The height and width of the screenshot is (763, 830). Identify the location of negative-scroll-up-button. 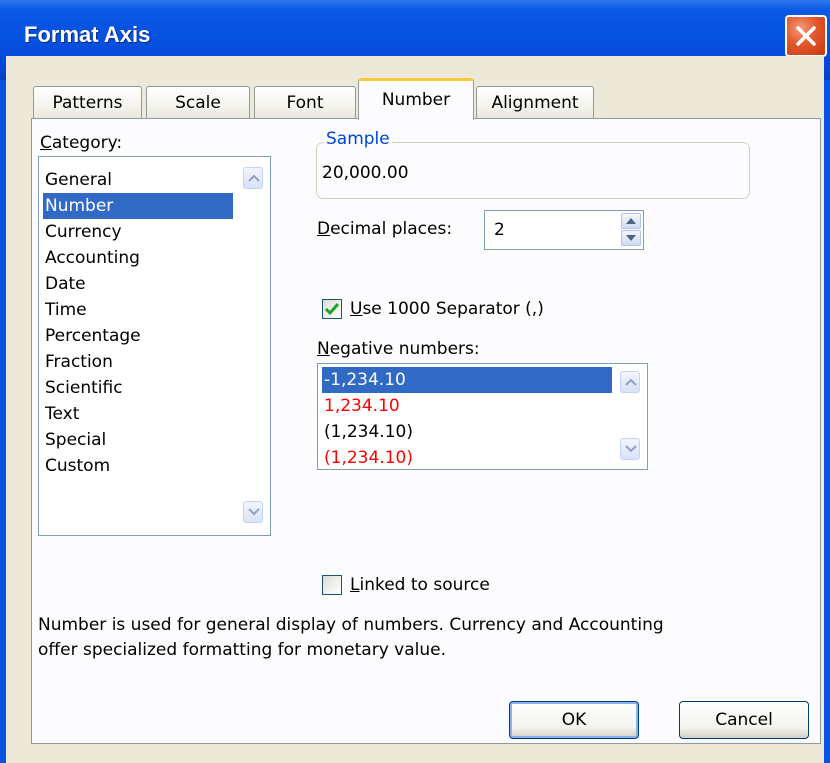
(630, 382).